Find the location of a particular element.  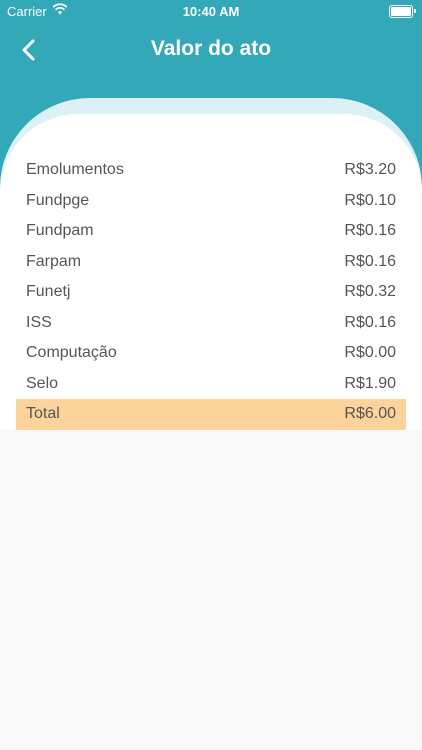

list-item: Funetj R$0.32 is located at coordinates (211, 292).